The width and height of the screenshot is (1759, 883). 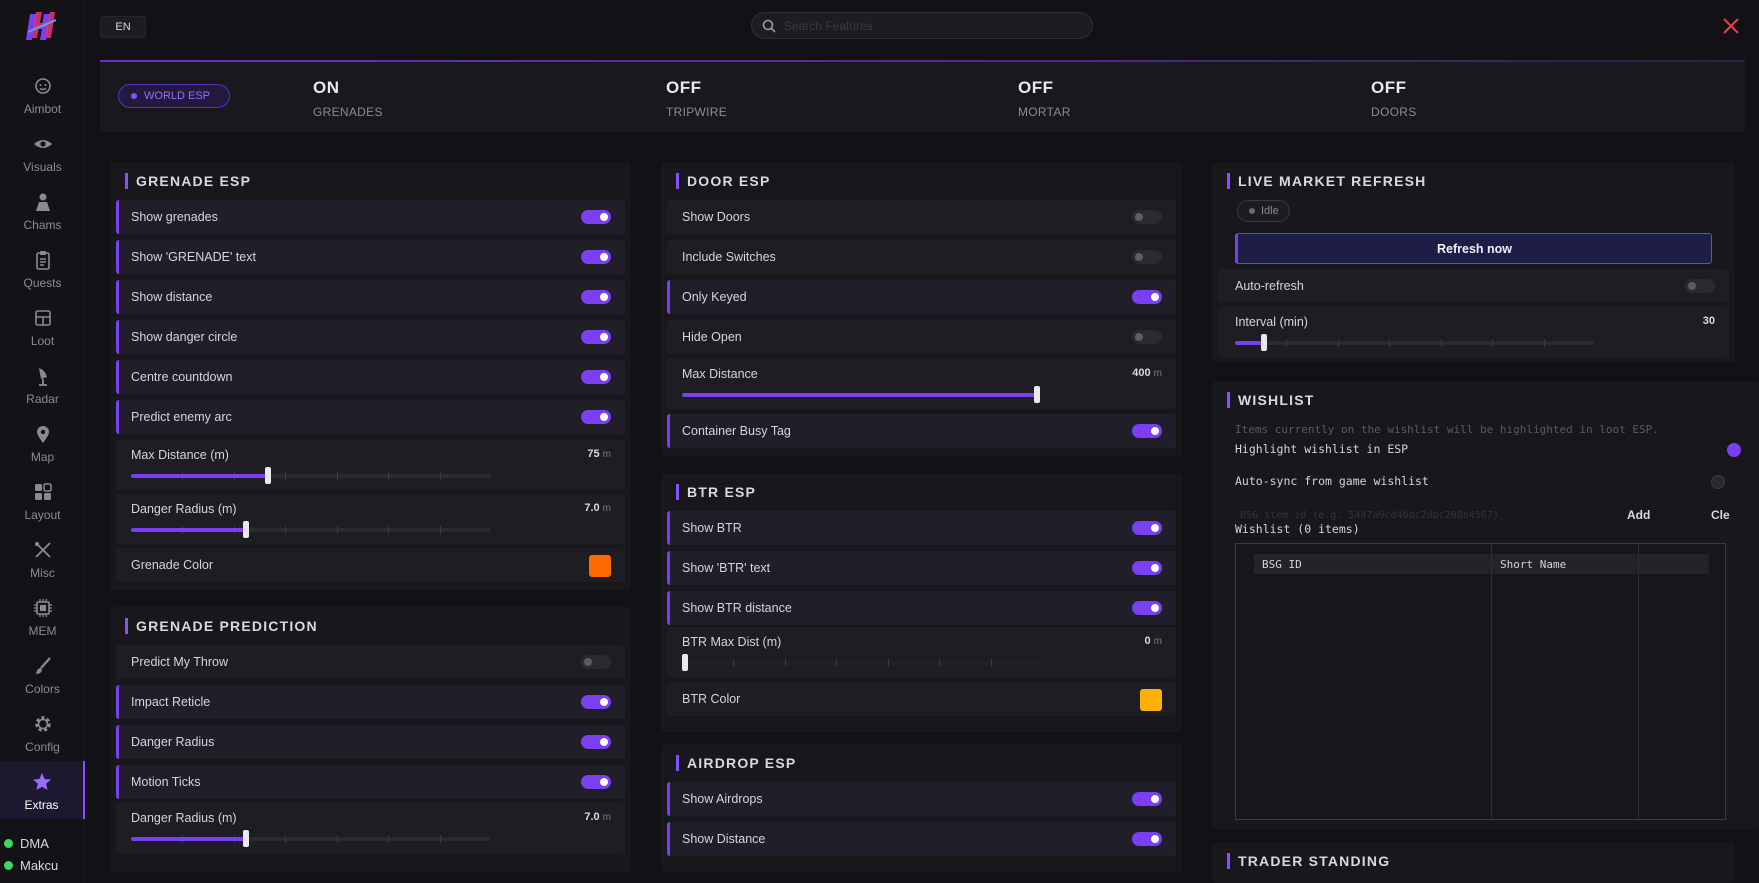 What do you see at coordinates (921, 297) in the screenshot?
I see `toggle-row-only-keyed: Only Keyed` at bounding box center [921, 297].